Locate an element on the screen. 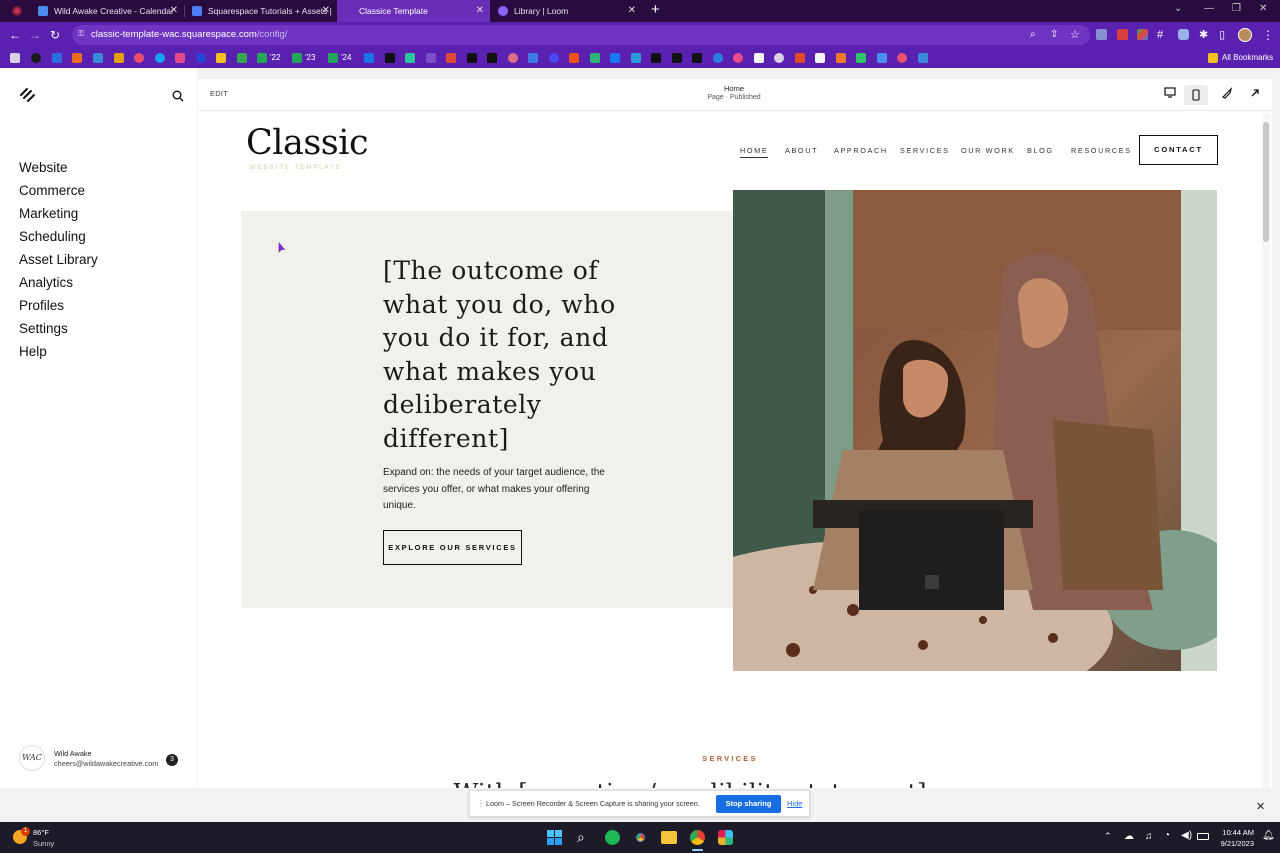 The image size is (1280, 853). nav-resources: RESOURCES is located at coordinates (1101, 150).